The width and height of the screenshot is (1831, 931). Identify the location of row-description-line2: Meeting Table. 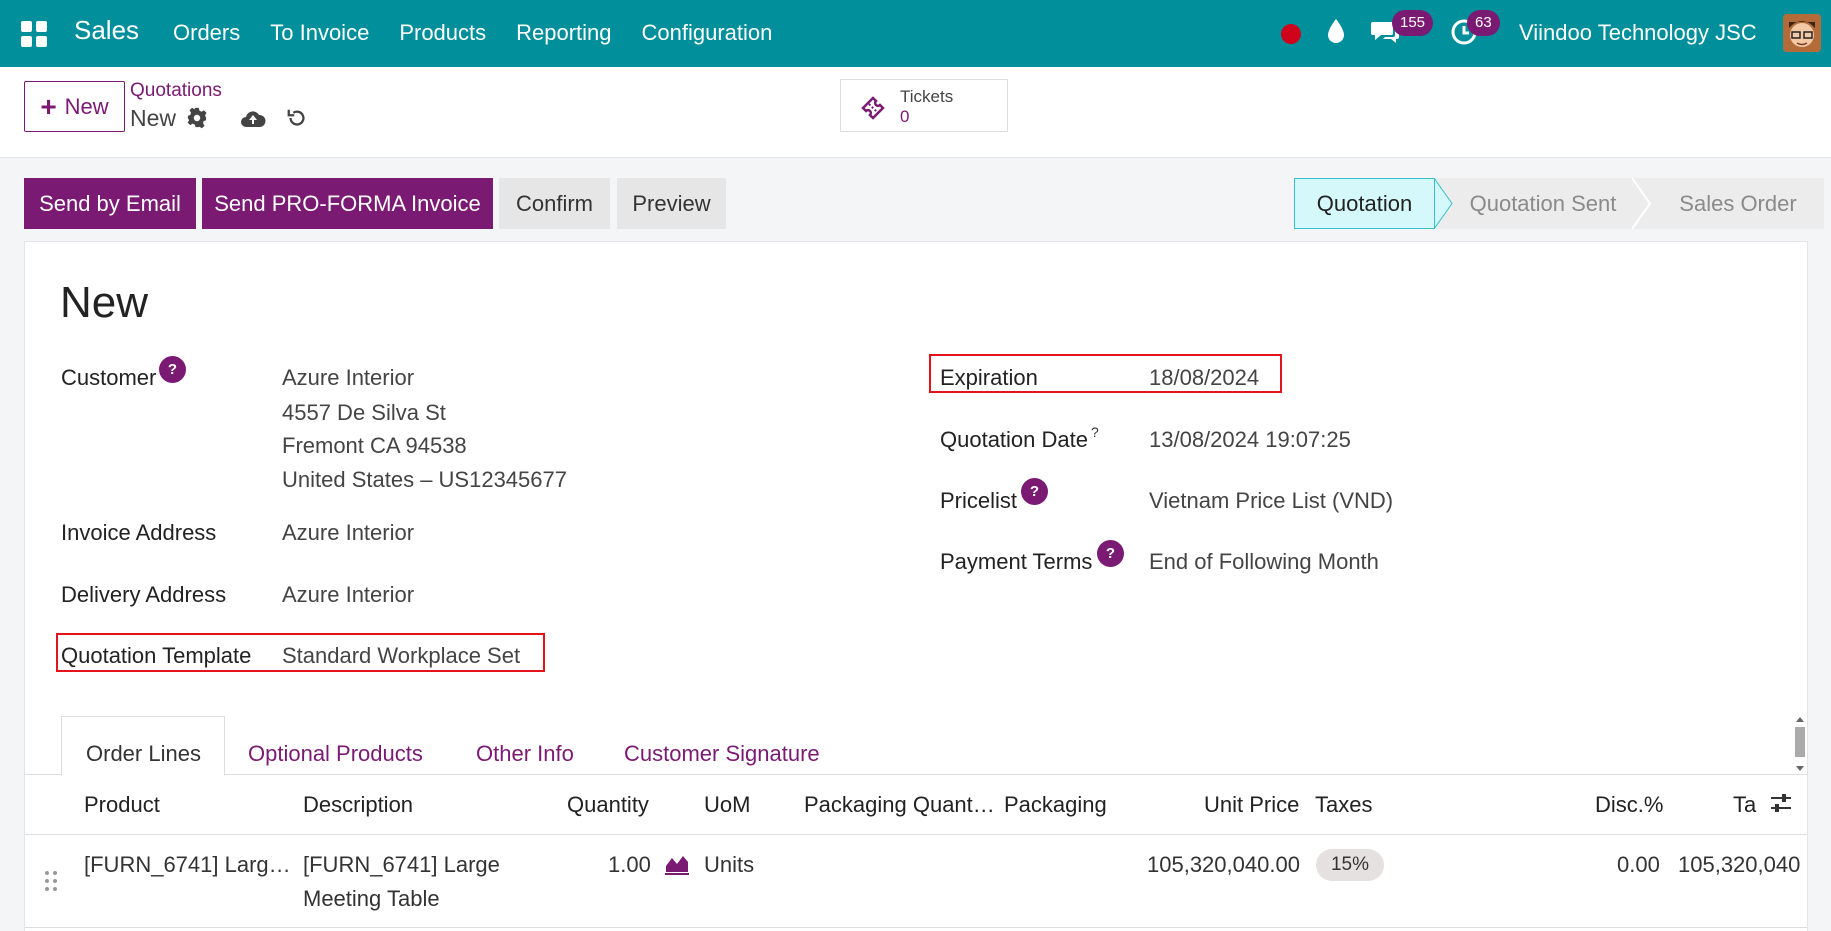
(371, 899).